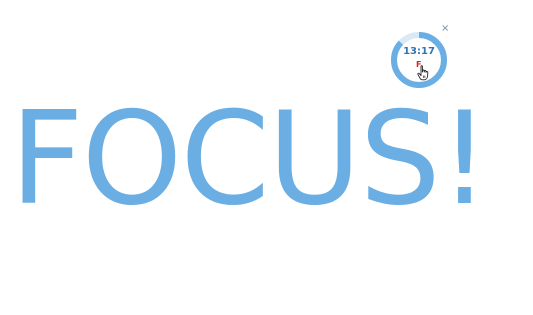 Image resolution: width=533 pixels, height=315 pixels. What do you see at coordinates (423, 73) in the screenshot?
I see `hand-pointer-icon` at bounding box center [423, 73].